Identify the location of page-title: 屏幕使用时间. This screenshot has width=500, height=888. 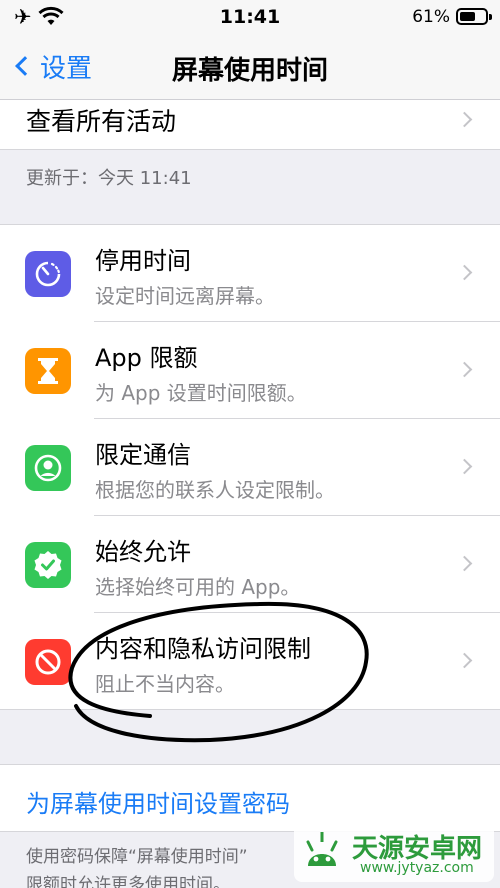
(249, 71).